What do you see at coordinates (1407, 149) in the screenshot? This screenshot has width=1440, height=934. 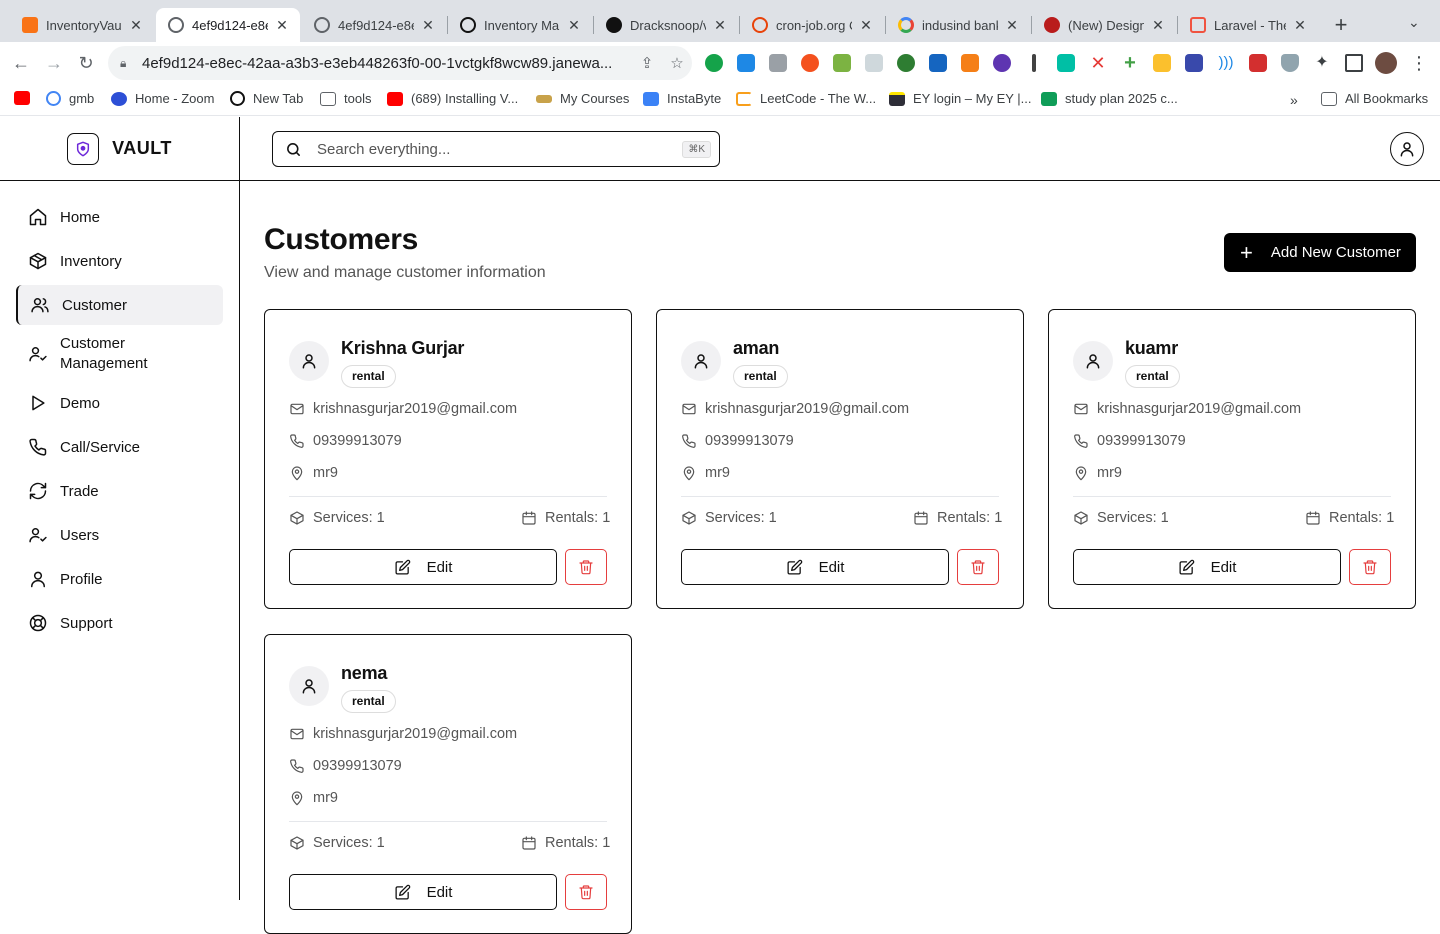 I see `user-menu-button` at bounding box center [1407, 149].